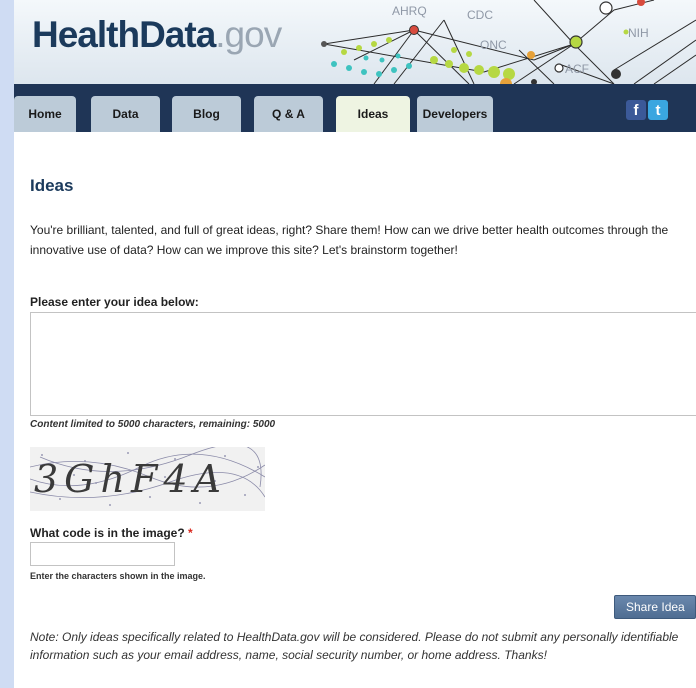  I want to click on site-logo: HealthData.gov, so click(157, 35).